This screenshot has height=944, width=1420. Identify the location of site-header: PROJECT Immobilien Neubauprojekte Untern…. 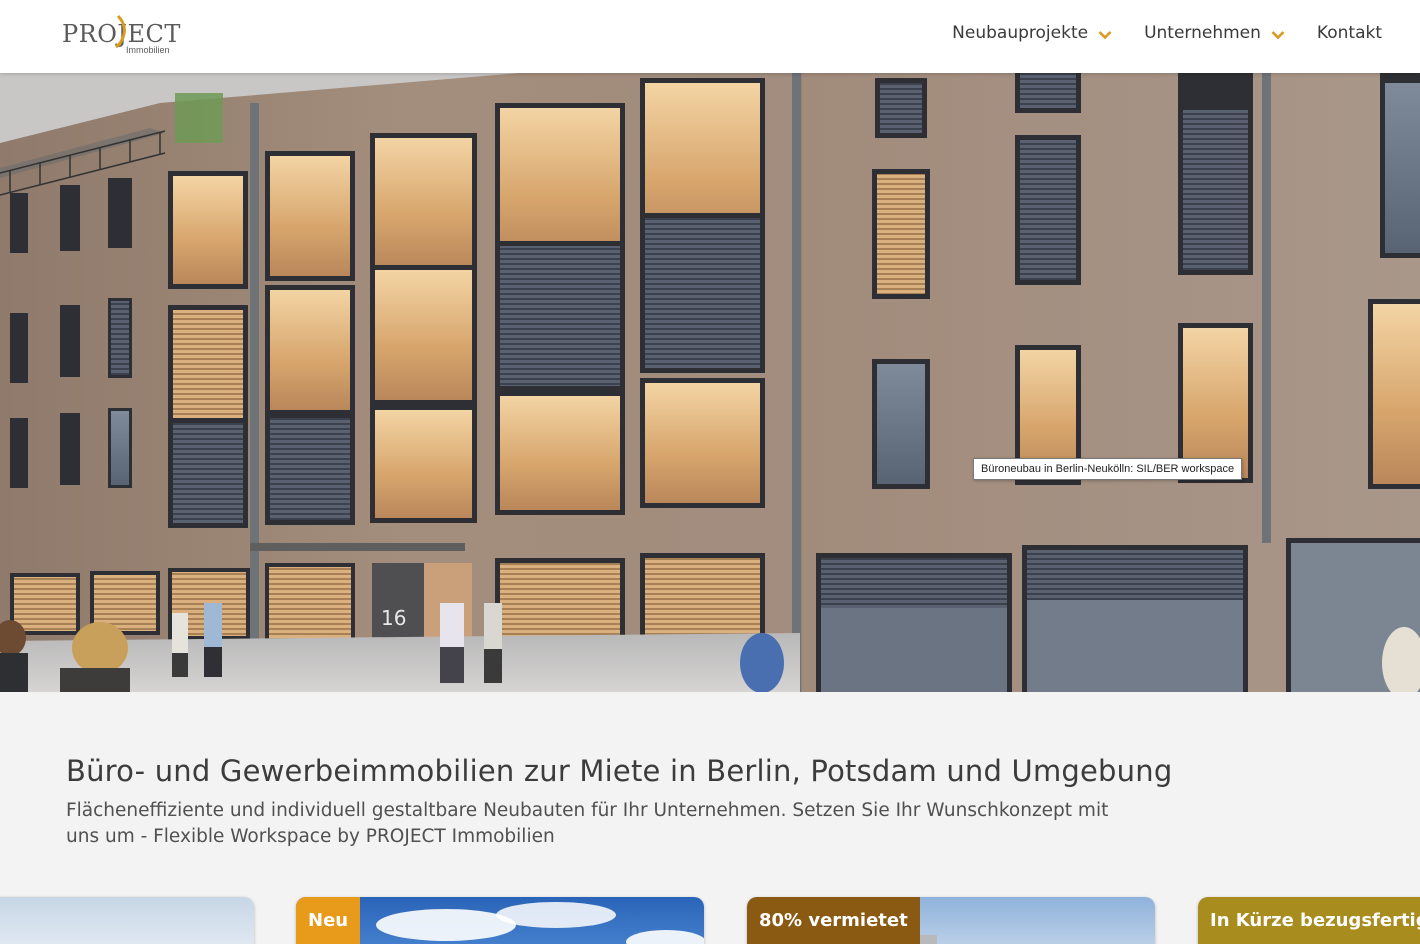
(710, 36).